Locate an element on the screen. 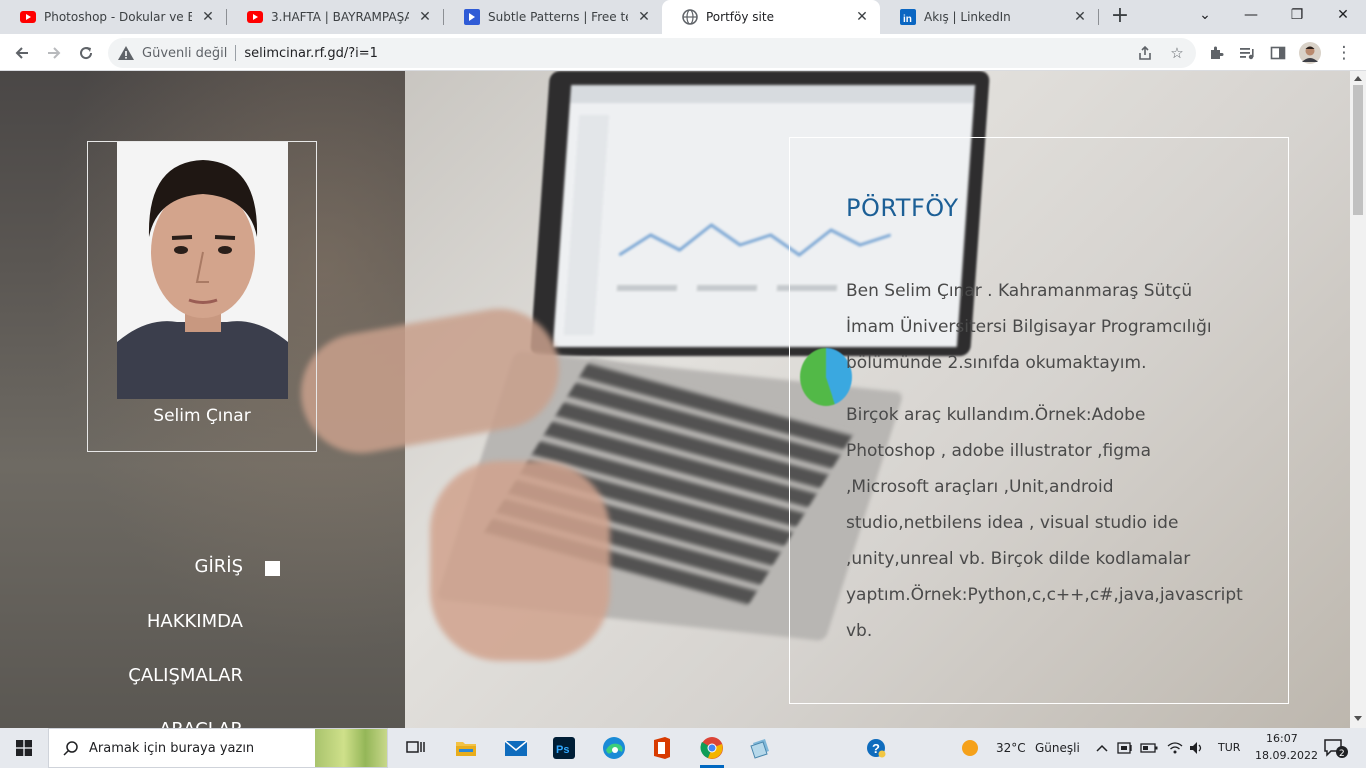 The image size is (1366, 768). media-control-icon is located at coordinates (1247, 53).